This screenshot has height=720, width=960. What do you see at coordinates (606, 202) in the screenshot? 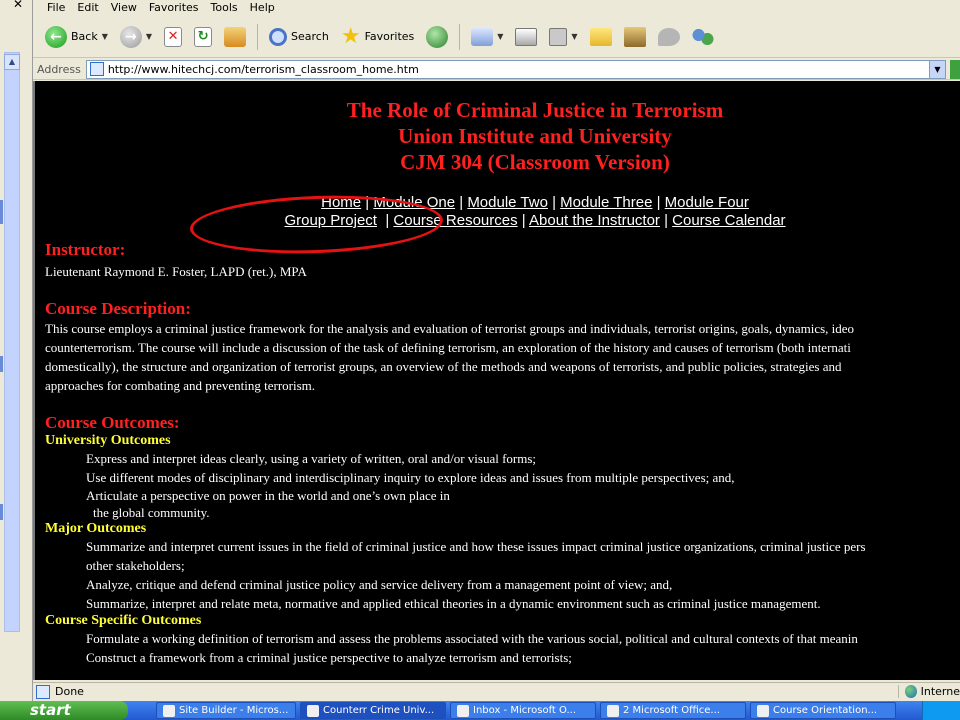
I see `nav-link-module-three: Module Three` at bounding box center [606, 202].